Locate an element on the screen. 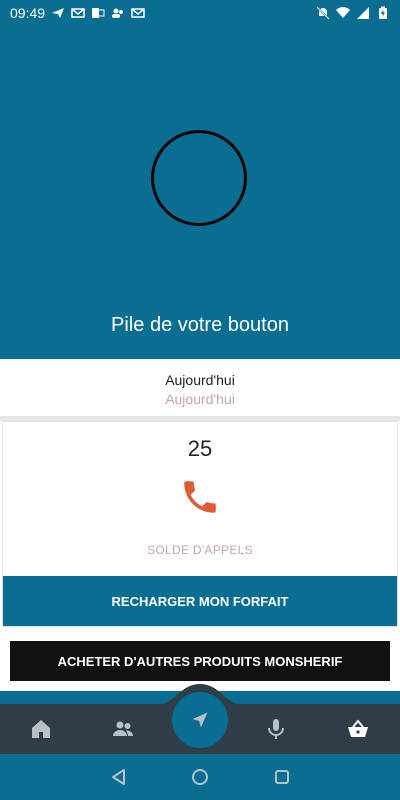 The image size is (400, 800). hero-title: Pile de votre bouton is located at coordinates (200, 325).